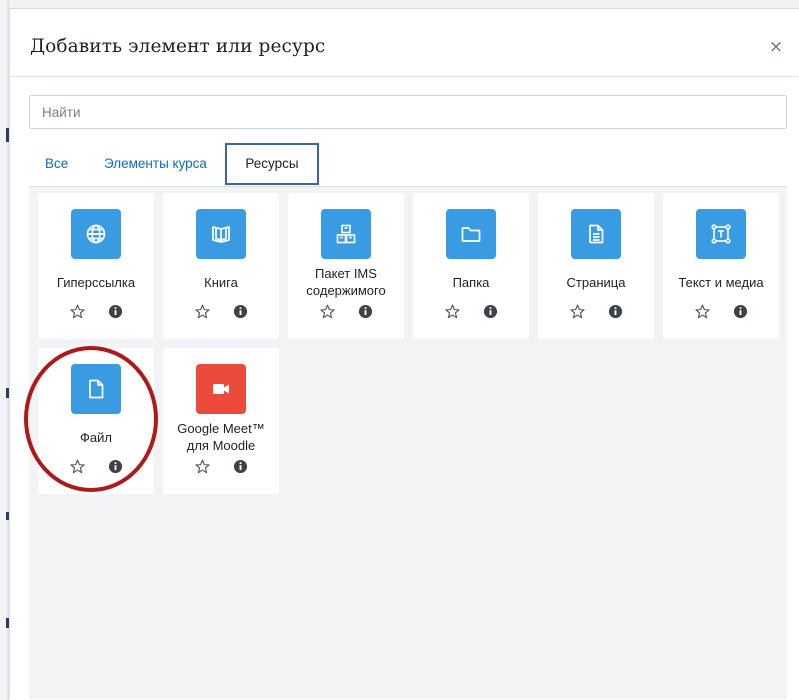 The image size is (799, 700). I want to click on video-camera-icon, so click(221, 389).